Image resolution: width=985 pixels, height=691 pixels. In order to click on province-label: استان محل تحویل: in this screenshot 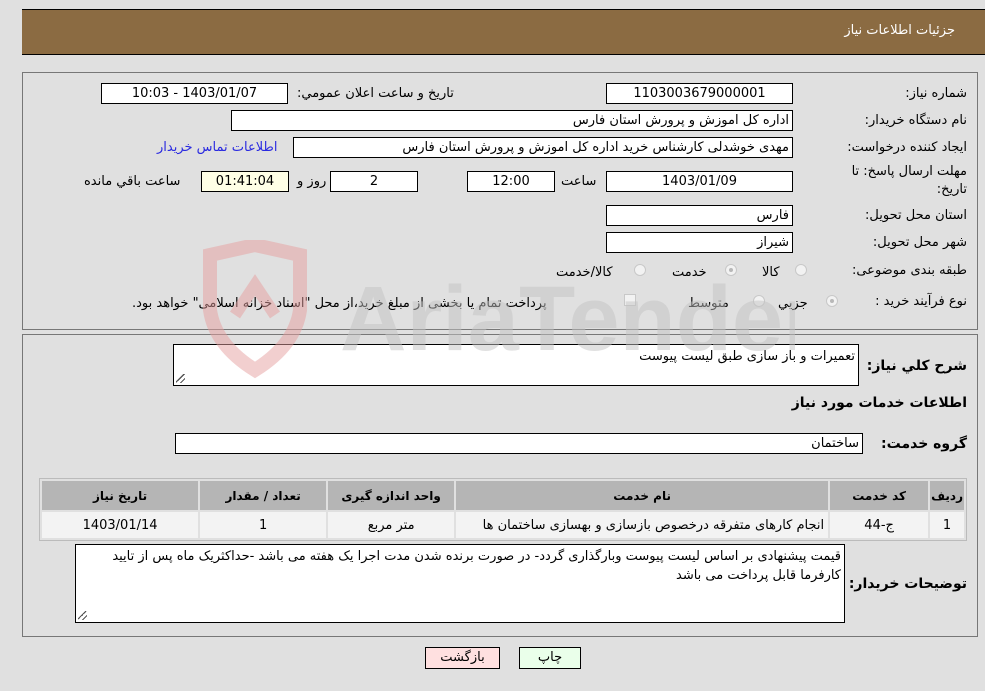, I will do `click(916, 215)`.